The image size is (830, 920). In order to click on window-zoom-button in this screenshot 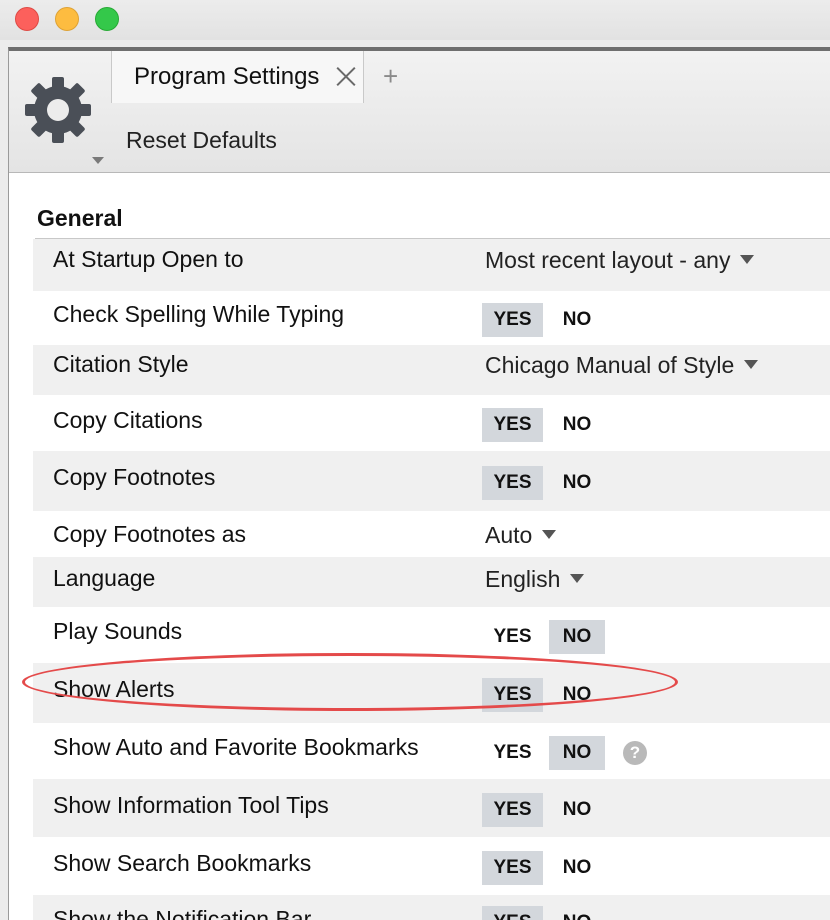, I will do `click(107, 19)`.